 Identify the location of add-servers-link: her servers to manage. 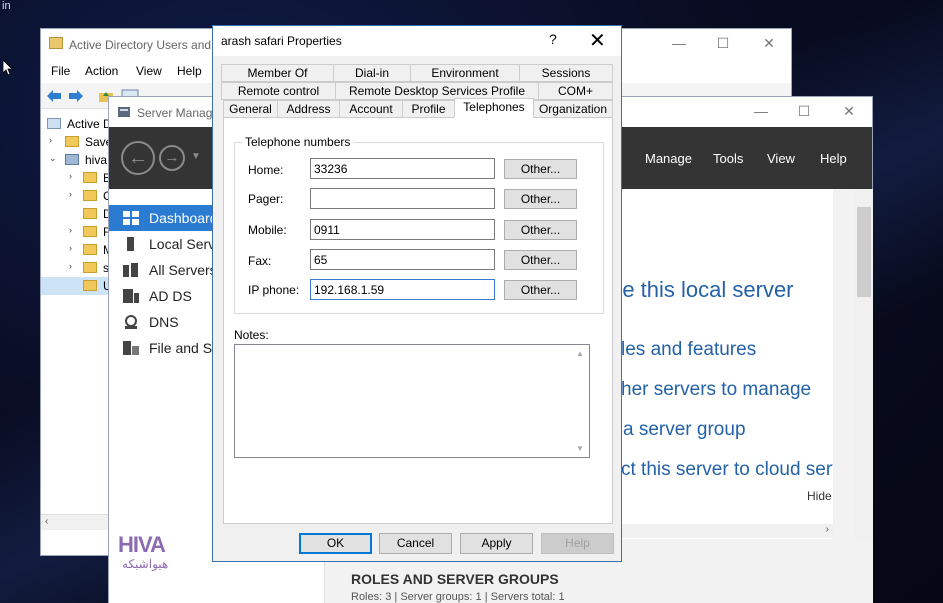
(716, 390).